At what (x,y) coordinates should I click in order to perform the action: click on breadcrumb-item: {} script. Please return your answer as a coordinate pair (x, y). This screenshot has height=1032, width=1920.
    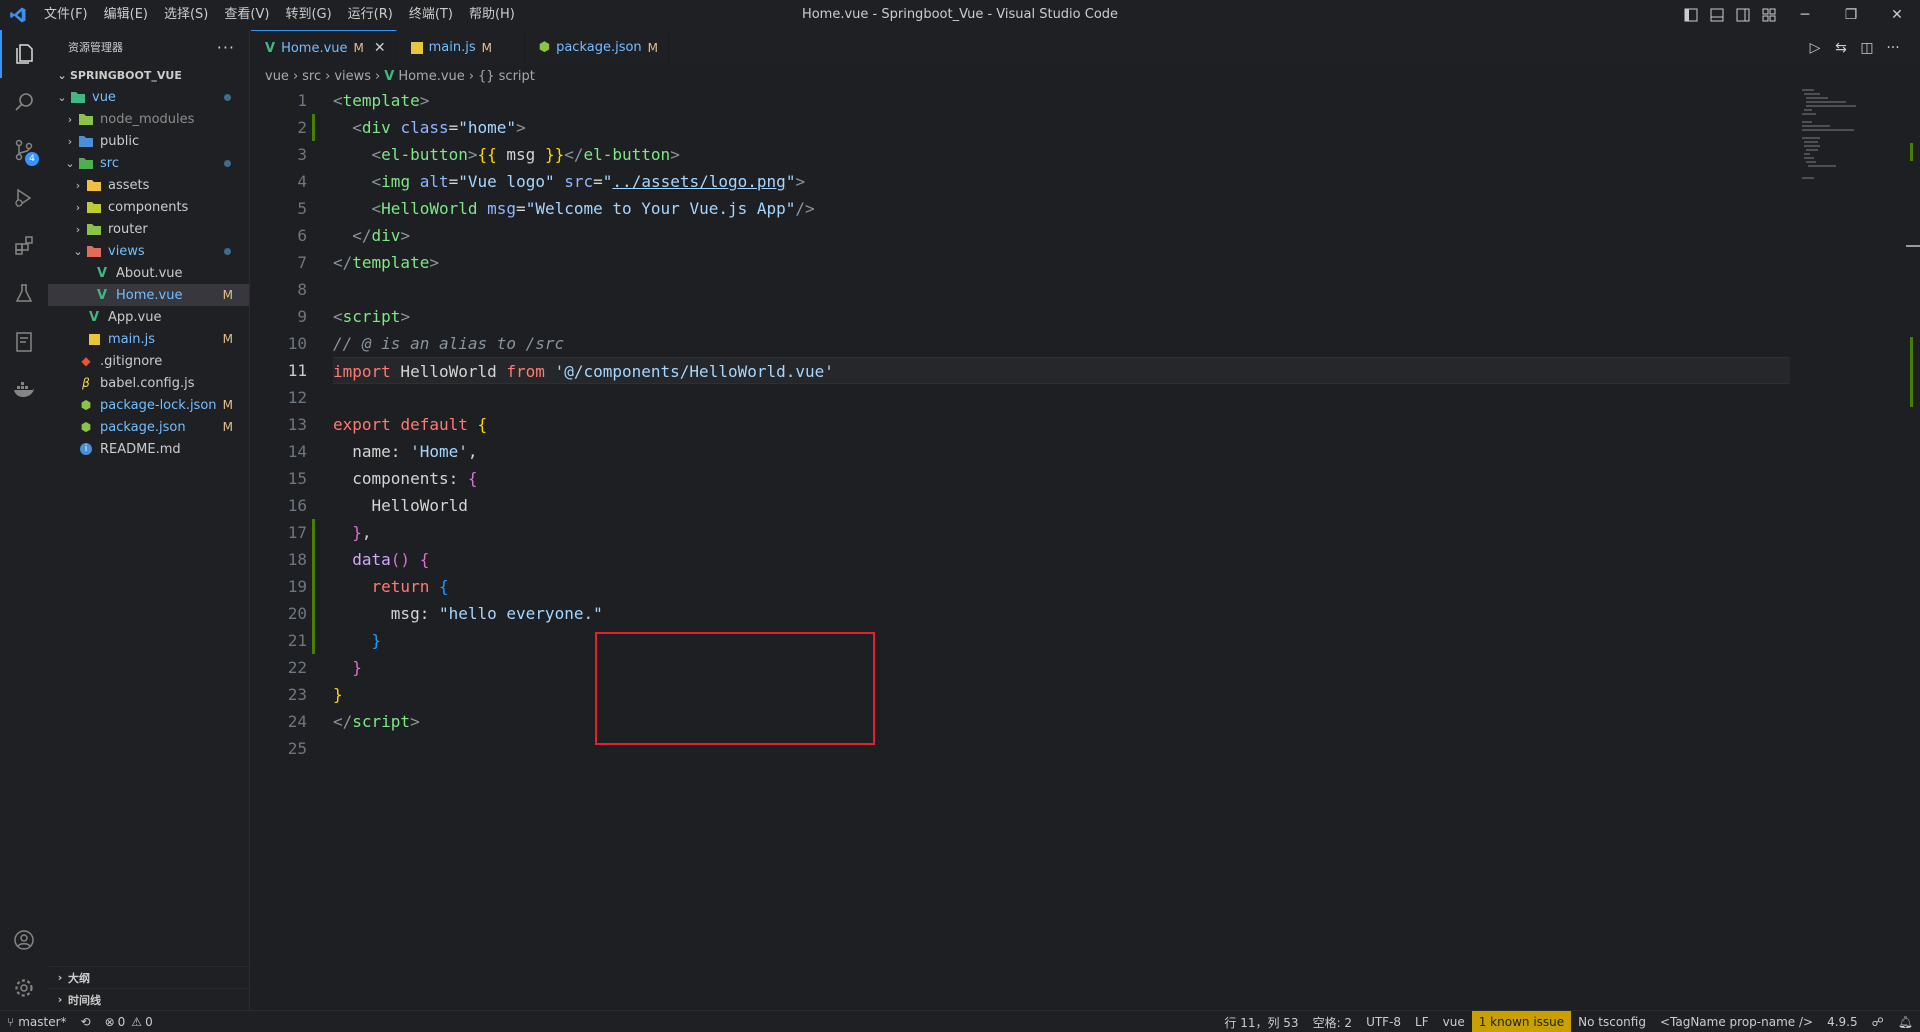
    Looking at the image, I should click on (506, 76).